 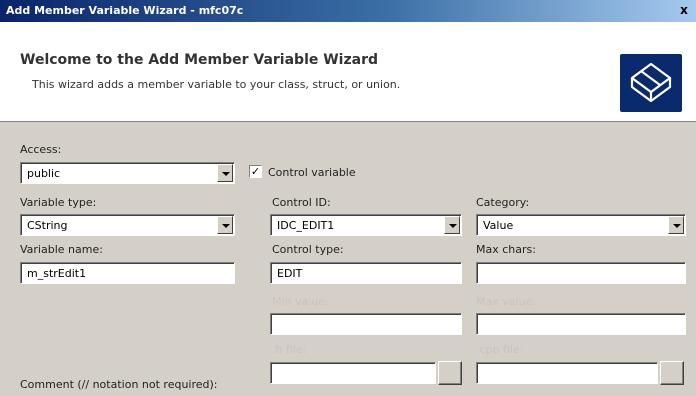 What do you see at coordinates (348, 11) in the screenshot?
I see `title-bar: Add Member Variable Wizard - mfc07c x` at bounding box center [348, 11].